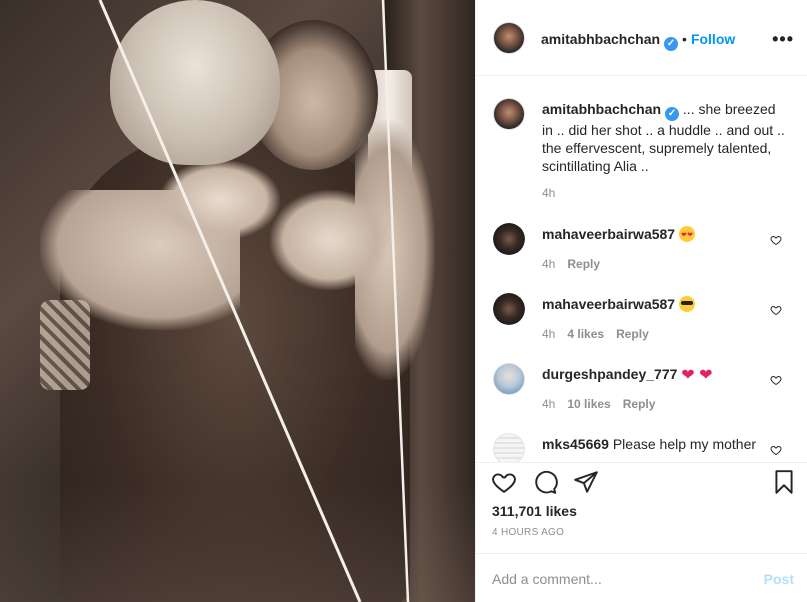  What do you see at coordinates (641, 505) in the screenshot?
I see `post-actions: 311,701 likes 4 HOURS AGO` at bounding box center [641, 505].